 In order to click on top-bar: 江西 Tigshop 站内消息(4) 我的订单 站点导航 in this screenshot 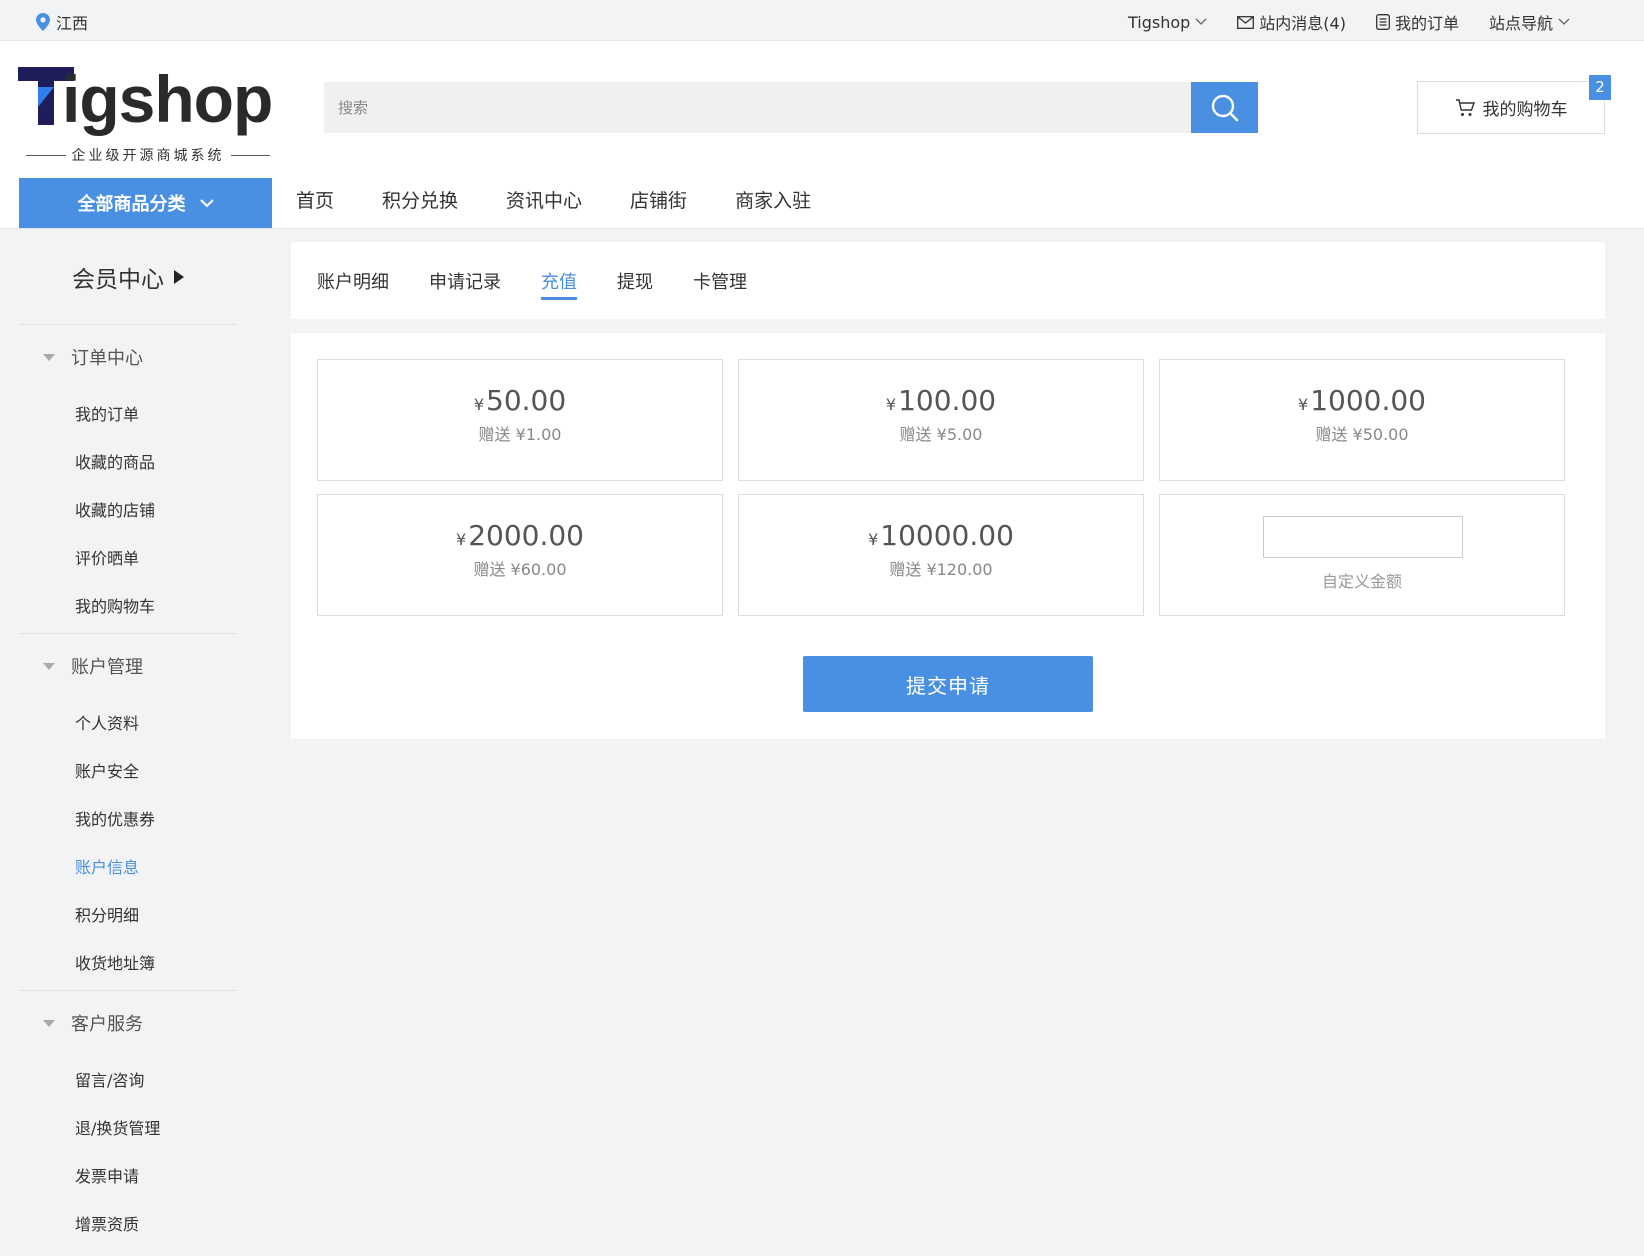, I will do `click(822, 20)`.